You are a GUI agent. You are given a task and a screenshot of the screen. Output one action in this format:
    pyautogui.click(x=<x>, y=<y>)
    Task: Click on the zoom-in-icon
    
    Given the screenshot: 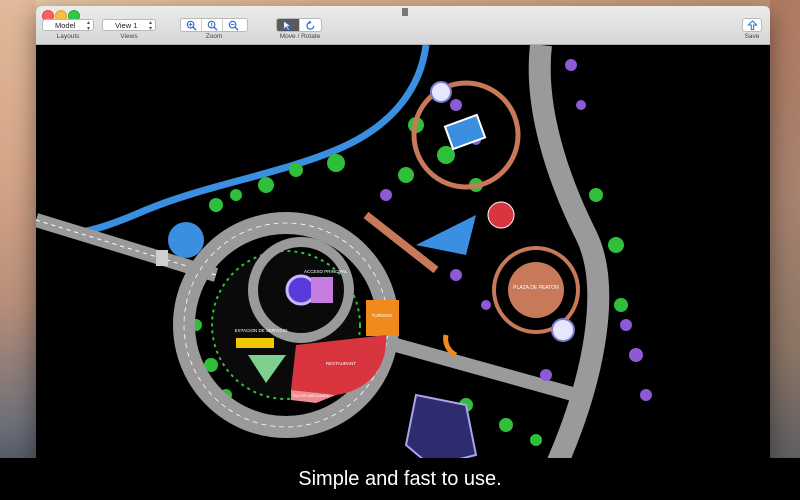 What is the action you would take?
    pyautogui.click(x=191, y=25)
    